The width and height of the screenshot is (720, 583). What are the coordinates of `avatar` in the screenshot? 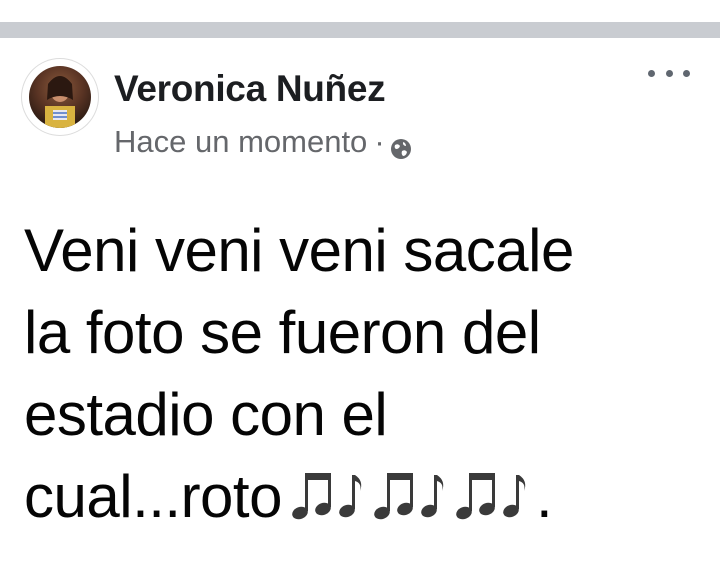 It's located at (60, 97).